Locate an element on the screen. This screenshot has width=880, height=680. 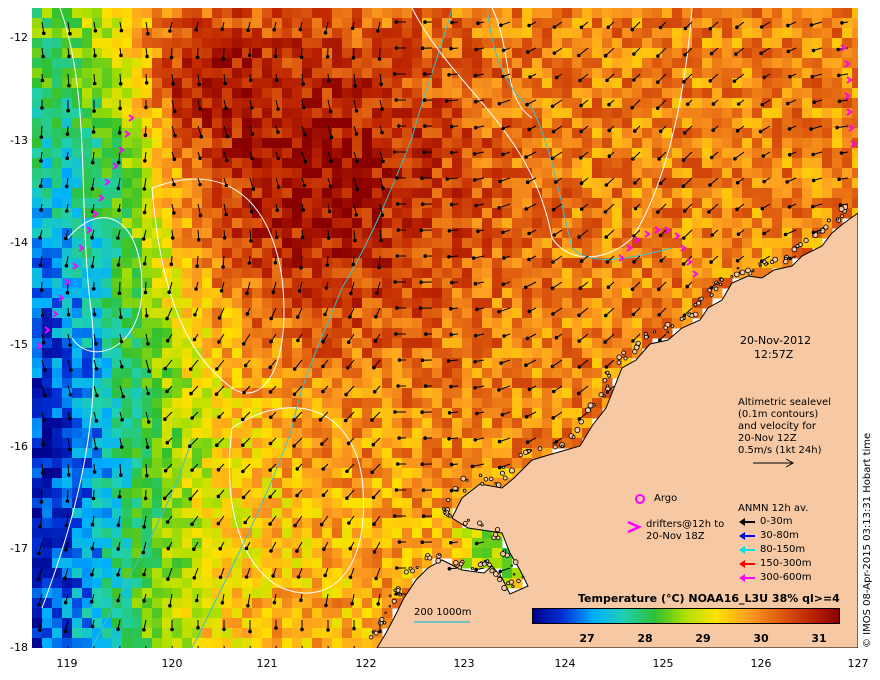
anmn-legend-item: 300-600m is located at coordinates (775, 578).